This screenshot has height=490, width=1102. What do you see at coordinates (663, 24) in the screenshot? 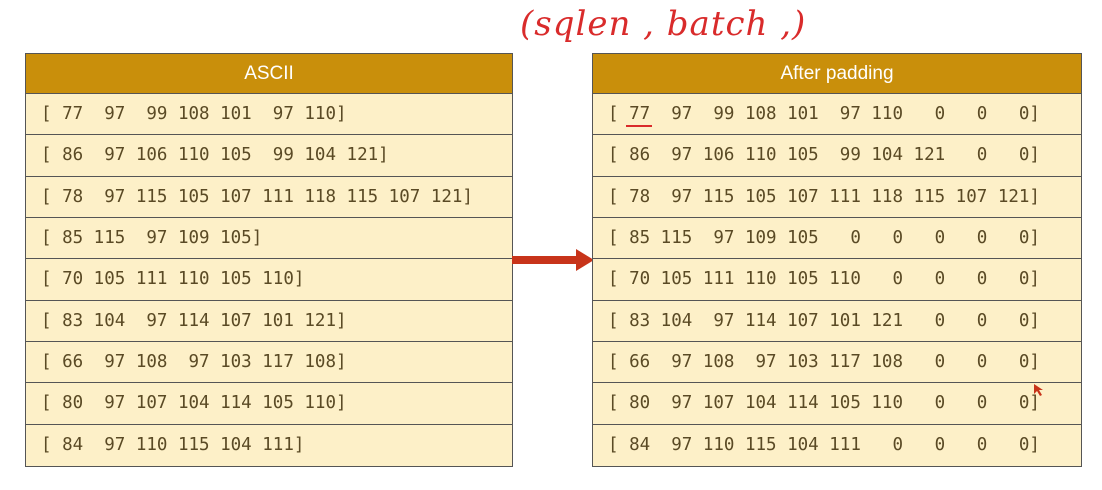
I see `handwritten-annotation: (sqlen , batch ,)` at bounding box center [663, 24].